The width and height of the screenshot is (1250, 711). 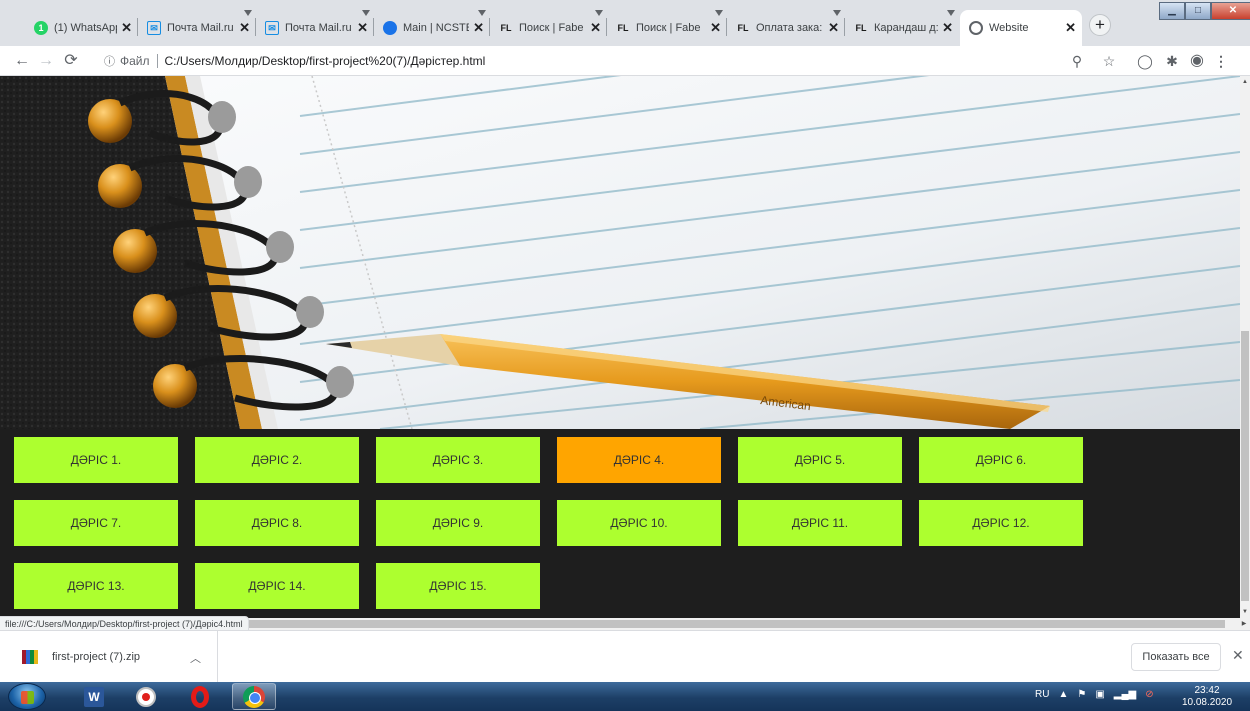 I want to click on start-button, so click(x=27, y=696).